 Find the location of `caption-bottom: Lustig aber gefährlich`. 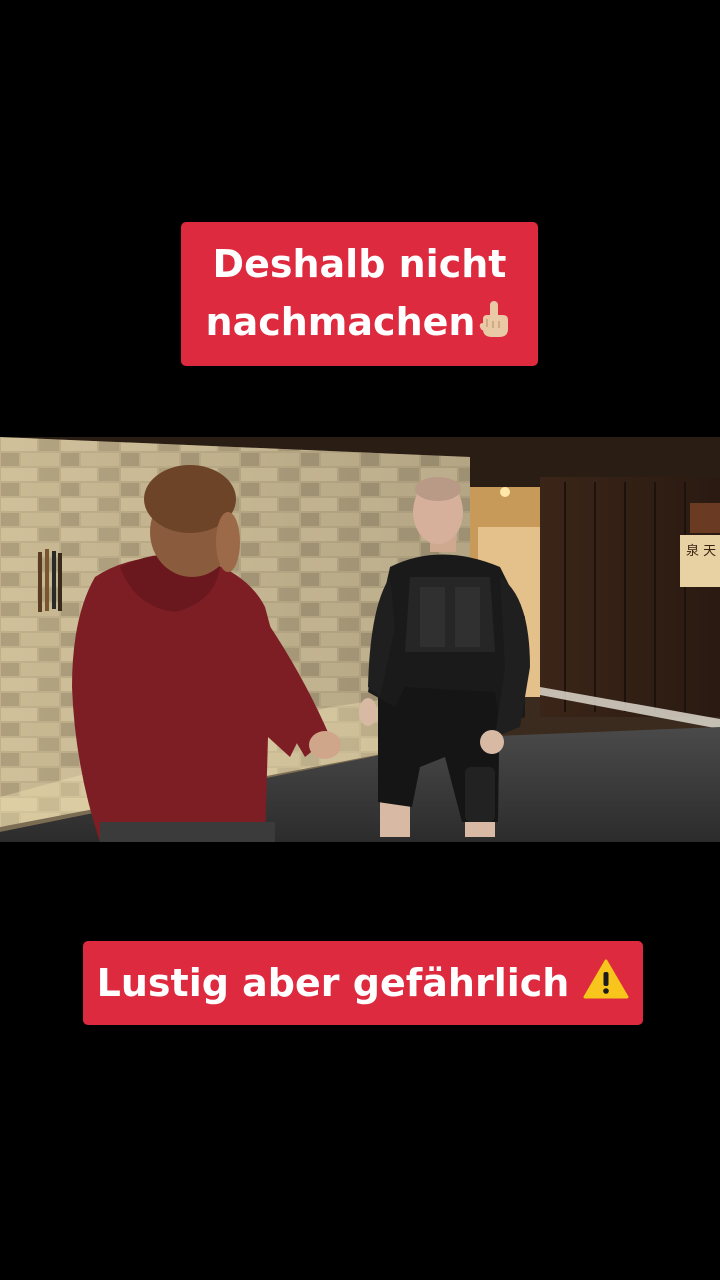

caption-bottom: Lustig aber gefährlich is located at coordinates (363, 983).